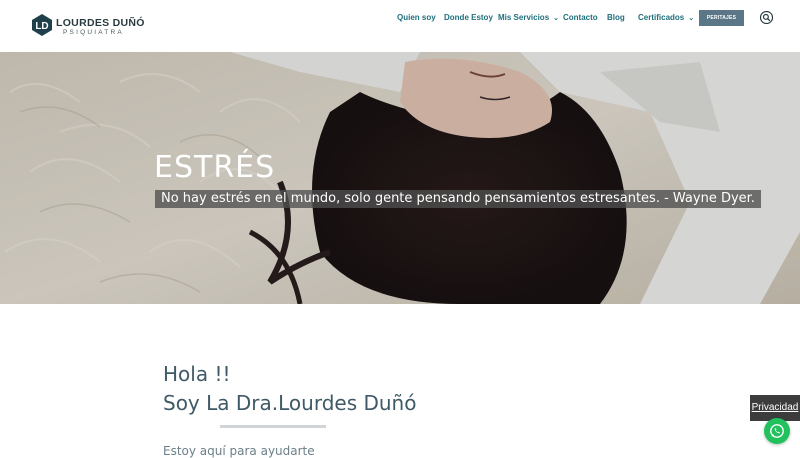 The image size is (800, 458). I want to click on nav-item-certificados: Certificados ⌄, so click(666, 20).